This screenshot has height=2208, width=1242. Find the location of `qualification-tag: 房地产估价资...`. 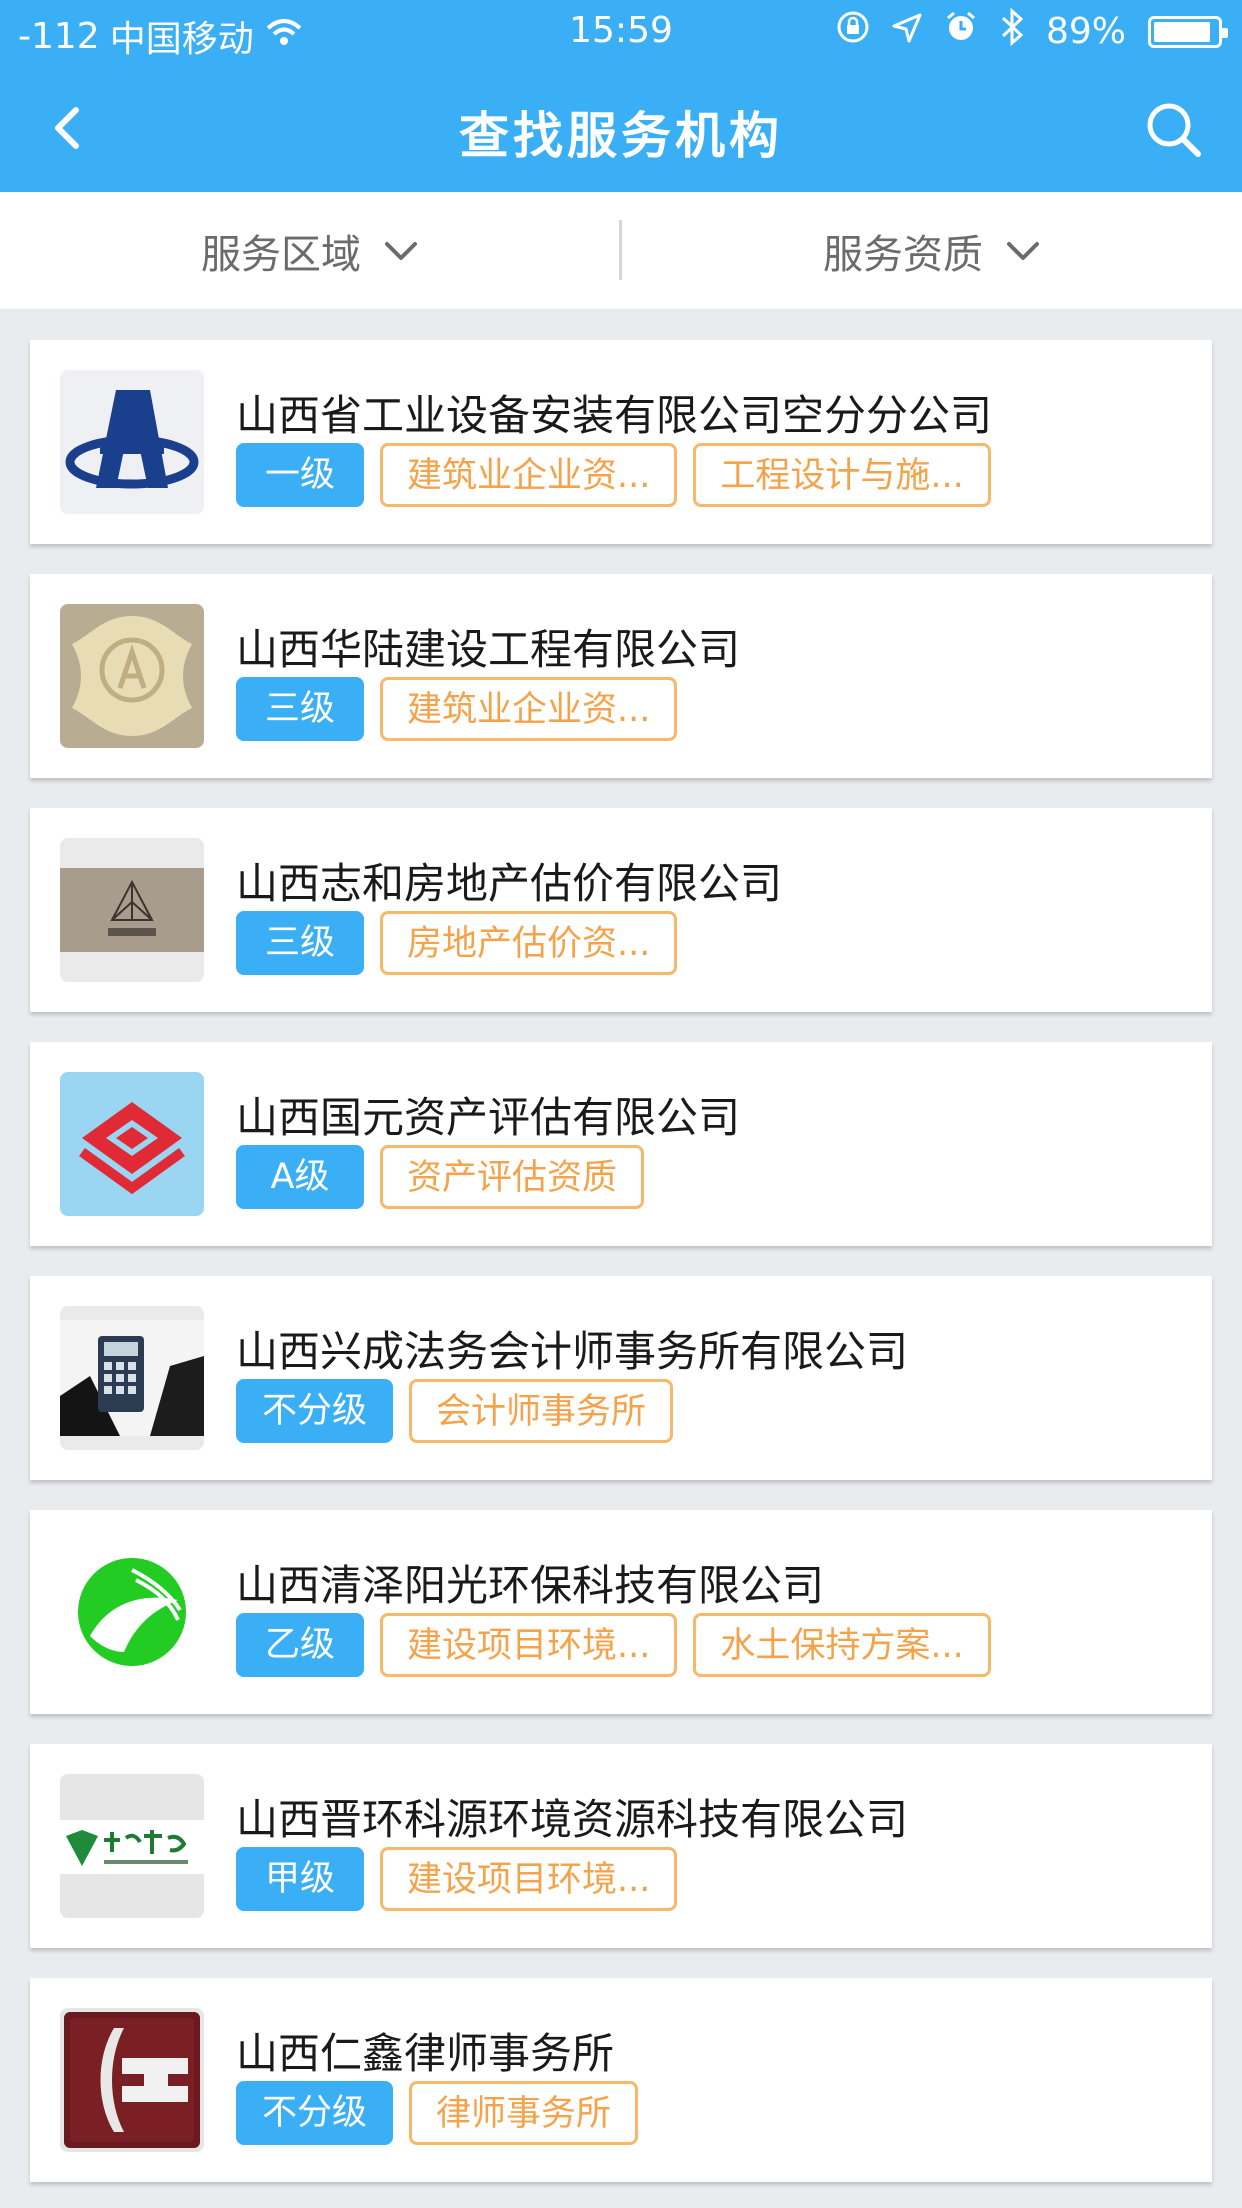

qualification-tag: 房地产估价资... is located at coordinates (529, 943).